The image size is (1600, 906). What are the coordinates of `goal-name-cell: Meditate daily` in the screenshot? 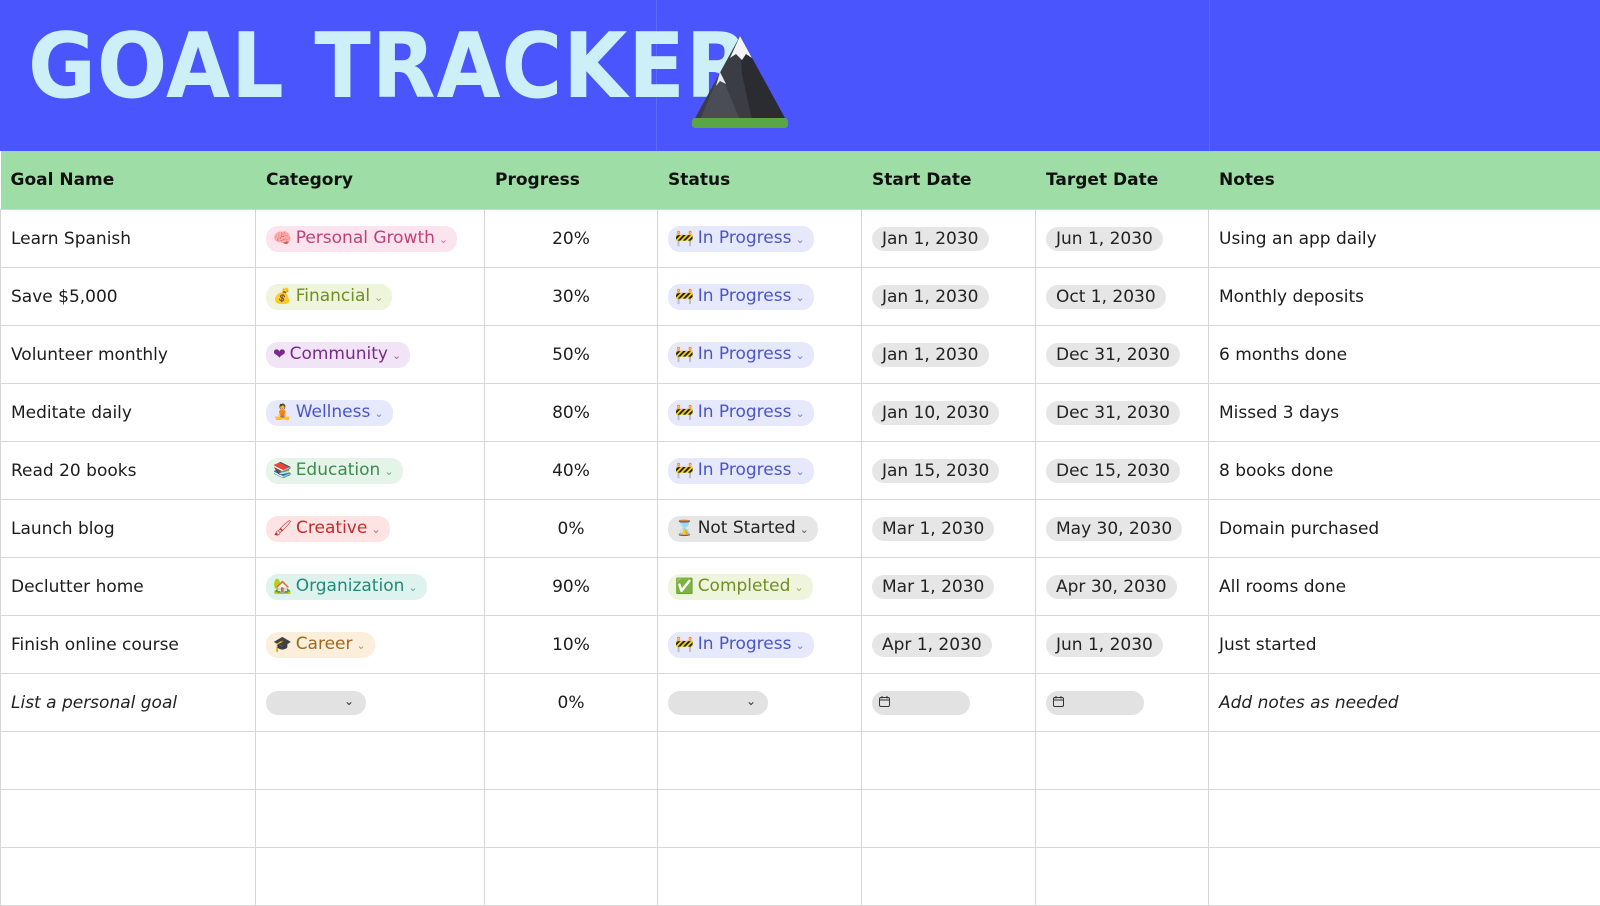 It's located at (128, 413).